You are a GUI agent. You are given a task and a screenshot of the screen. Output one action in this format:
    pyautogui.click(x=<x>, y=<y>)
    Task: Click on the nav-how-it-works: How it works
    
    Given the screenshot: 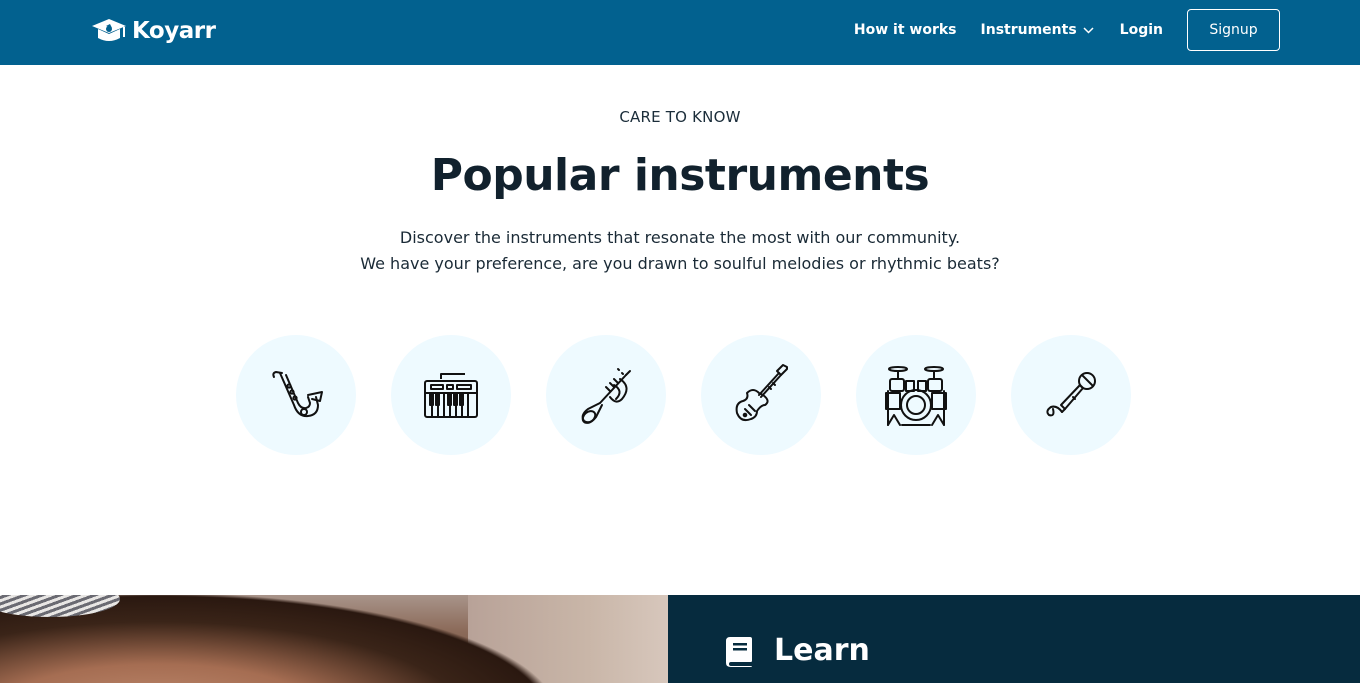 What is the action you would take?
    pyautogui.click(x=905, y=30)
    